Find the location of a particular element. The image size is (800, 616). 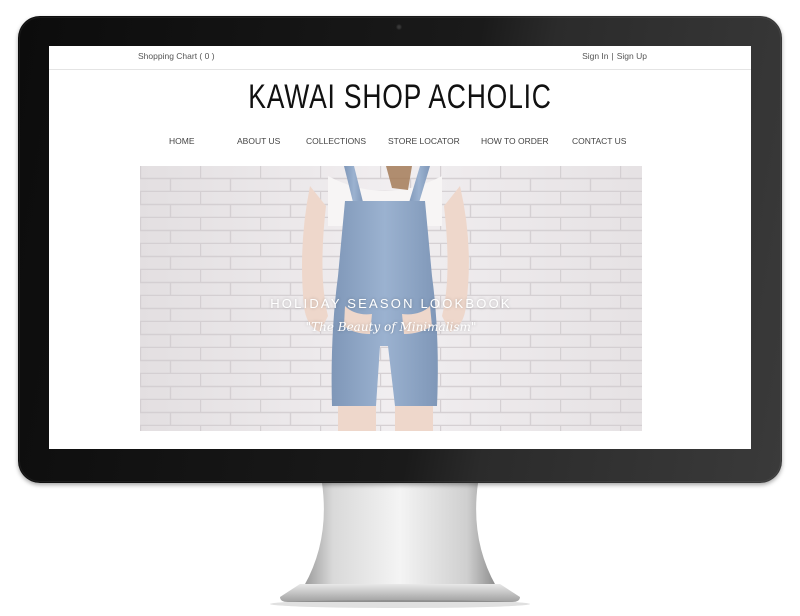

nav-home: HOME is located at coordinates (182, 141).